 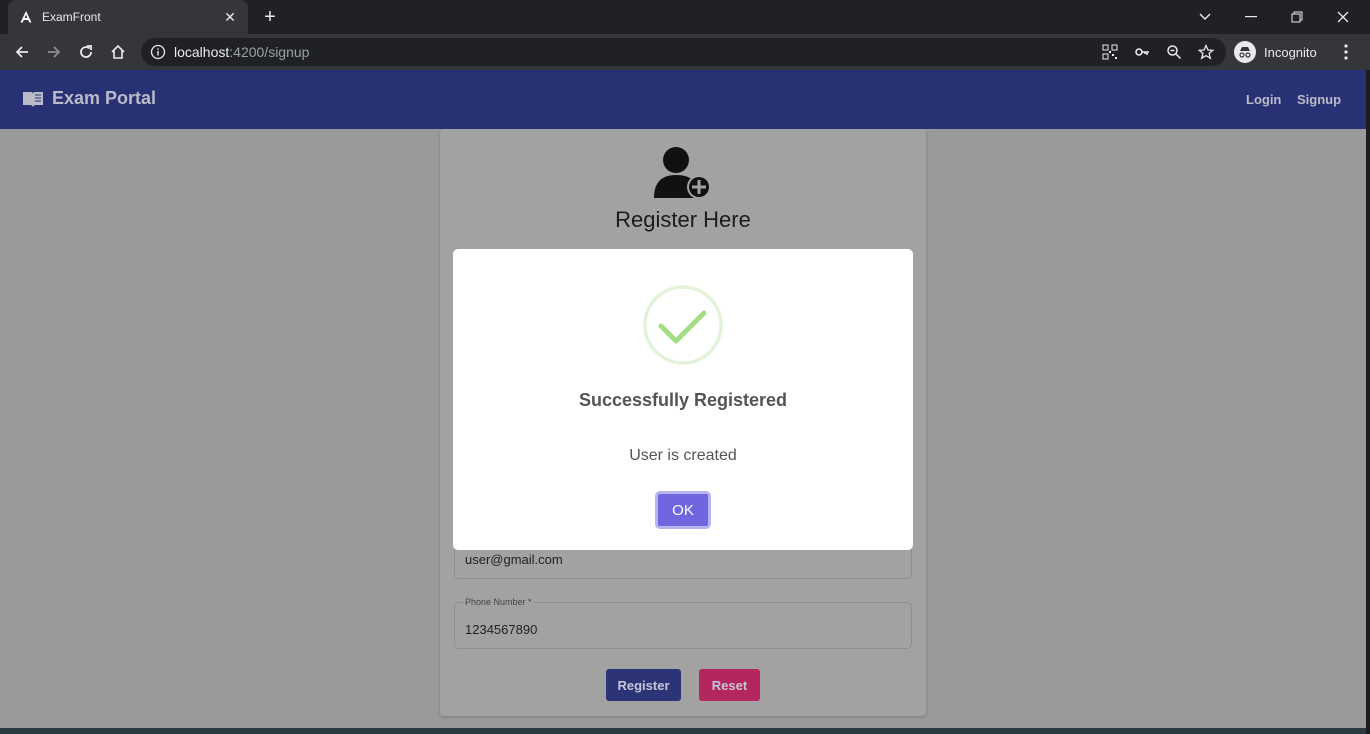 What do you see at coordinates (643, 685) in the screenshot?
I see `register-button: Register` at bounding box center [643, 685].